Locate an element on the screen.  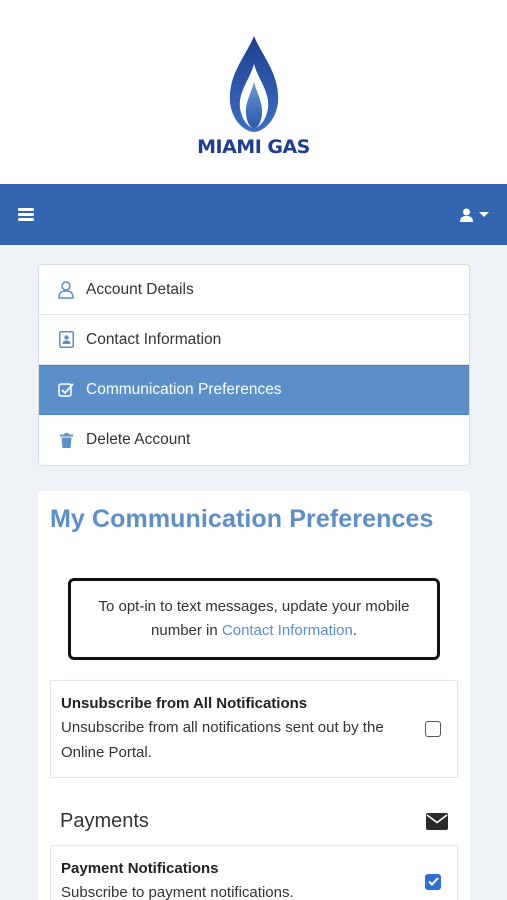
hamburger-menu-icon is located at coordinates (26, 214).